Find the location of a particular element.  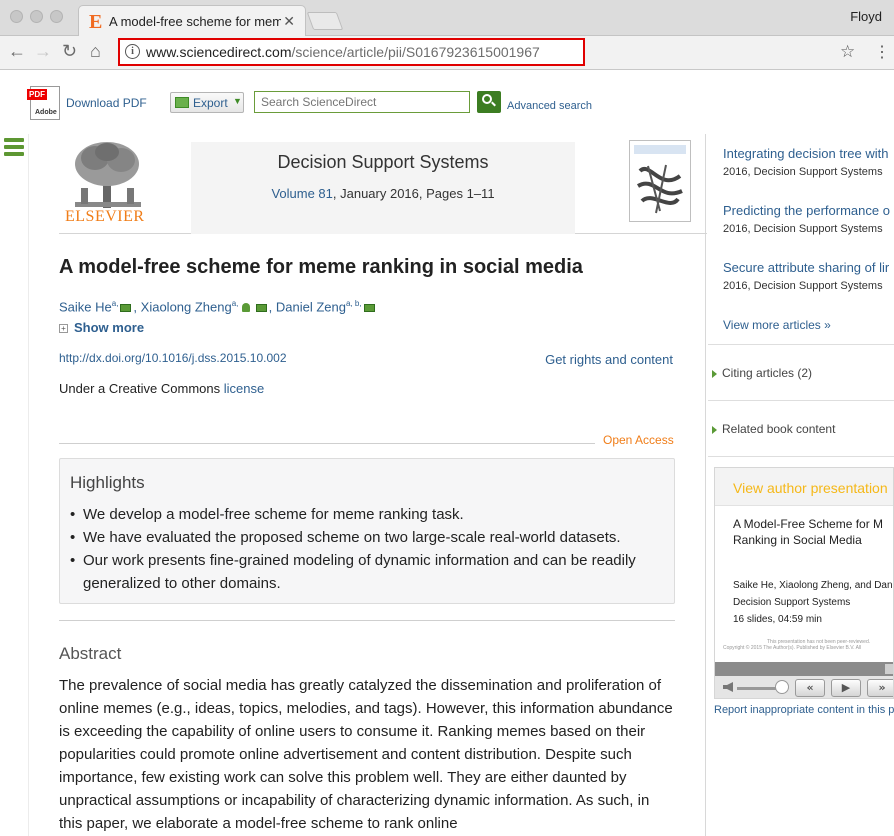

search-input is located at coordinates (362, 102).